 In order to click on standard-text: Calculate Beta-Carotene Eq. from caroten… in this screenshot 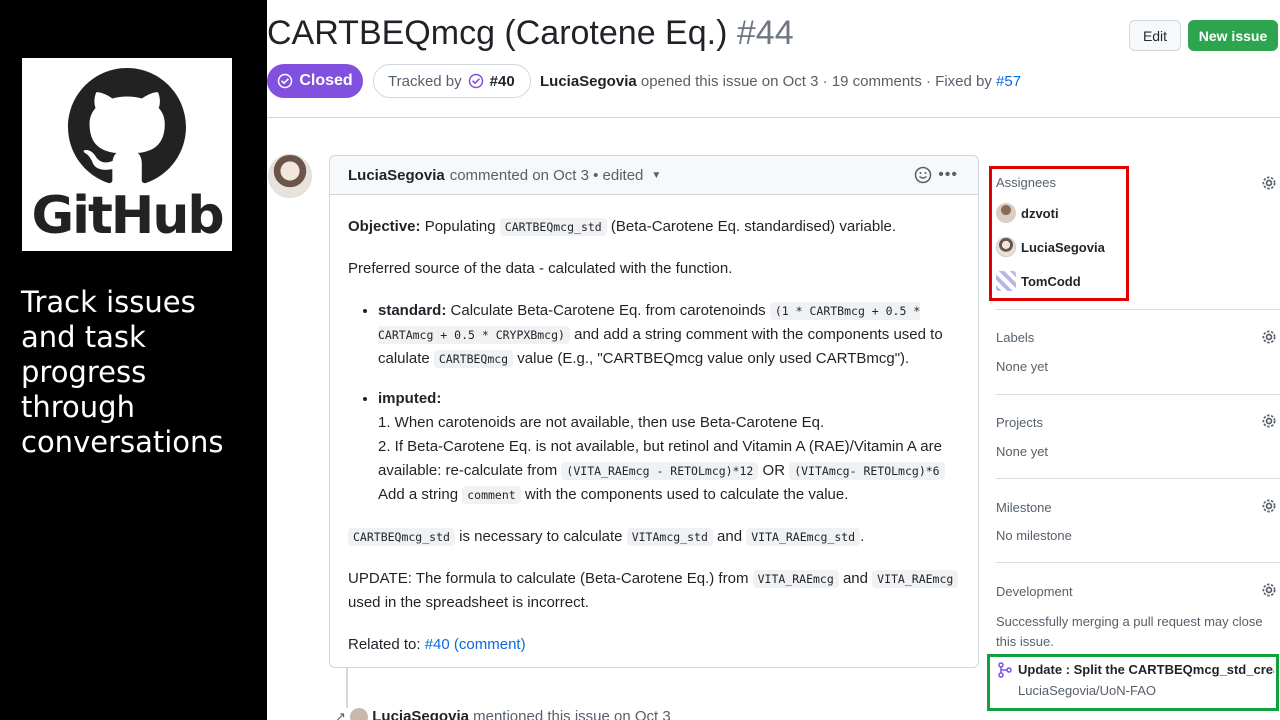, I will do `click(608, 310)`.